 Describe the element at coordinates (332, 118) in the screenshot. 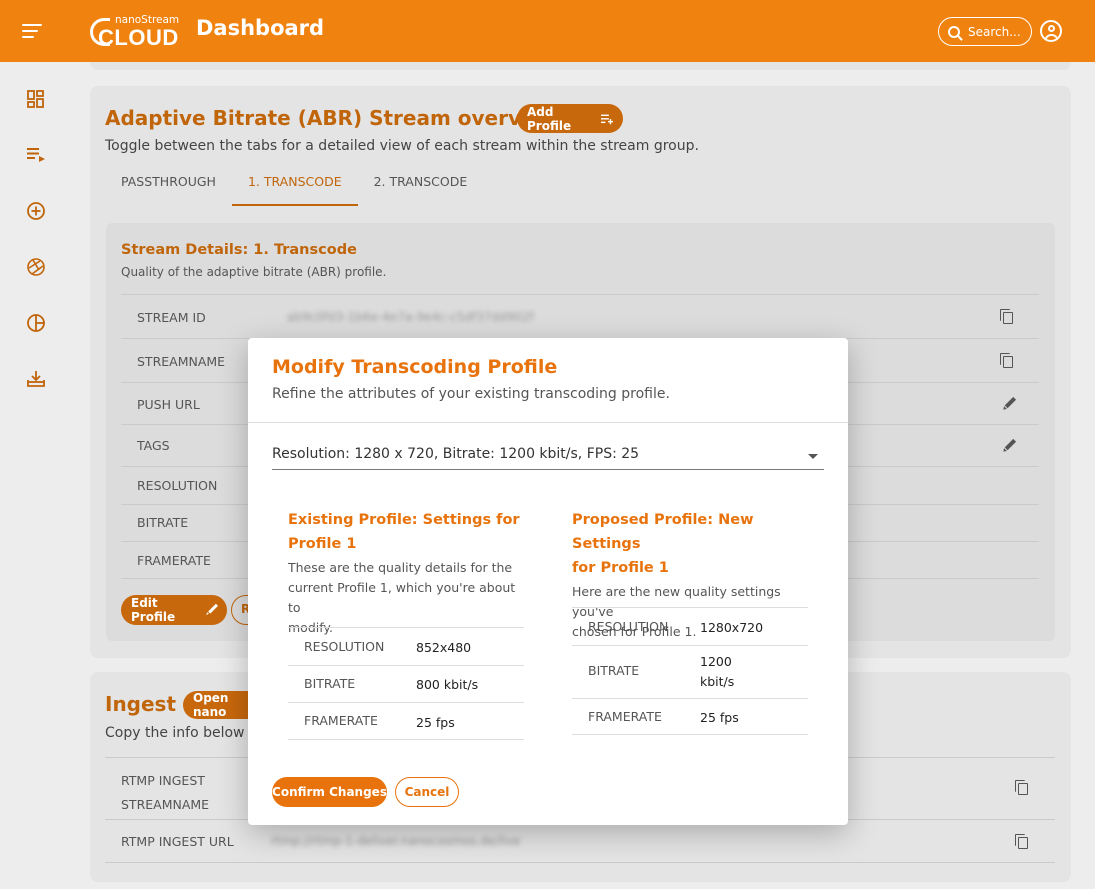

I see `abr-title: Adaptive Bitrate (ABR) Stream overview` at that location.